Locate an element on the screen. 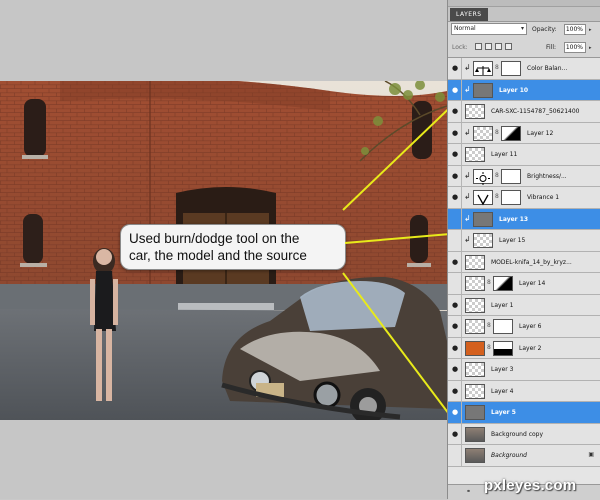  layer-name: Layer 13 is located at coordinates (514, 219).